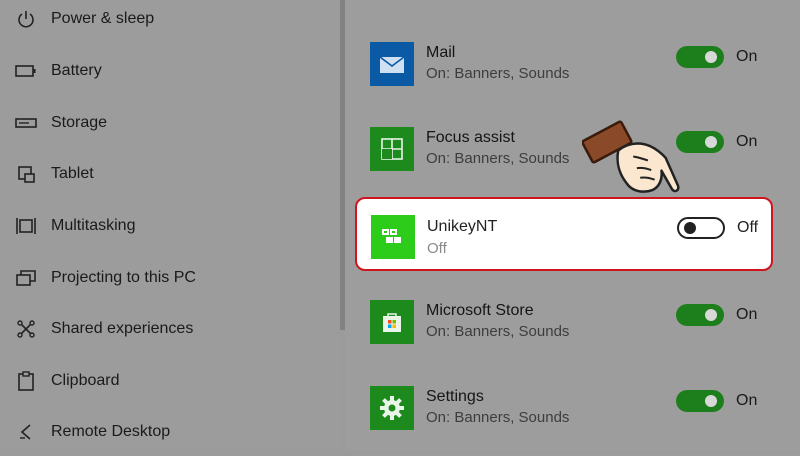  What do you see at coordinates (170, 19) in the screenshot?
I see `sidebar-item-power-sleep: Power & sleep` at bounding box center [170, 19].